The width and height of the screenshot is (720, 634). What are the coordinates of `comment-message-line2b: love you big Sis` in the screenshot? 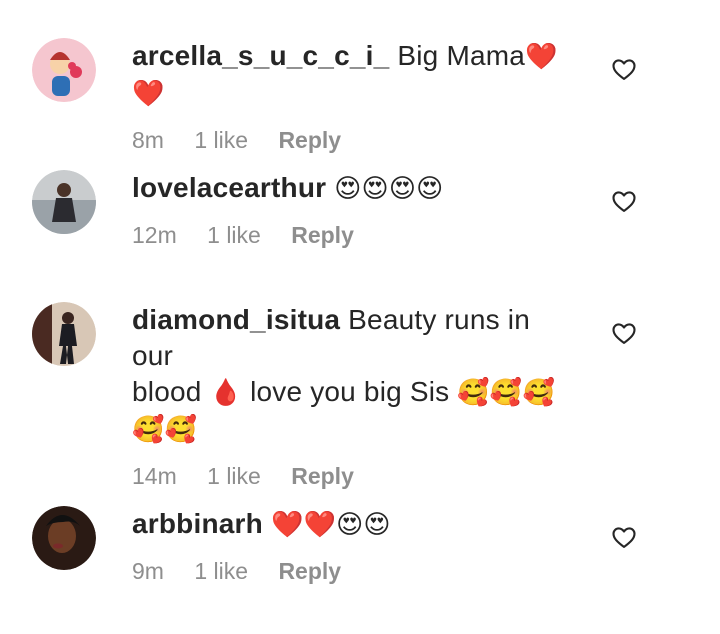 It's located at (350, 391).